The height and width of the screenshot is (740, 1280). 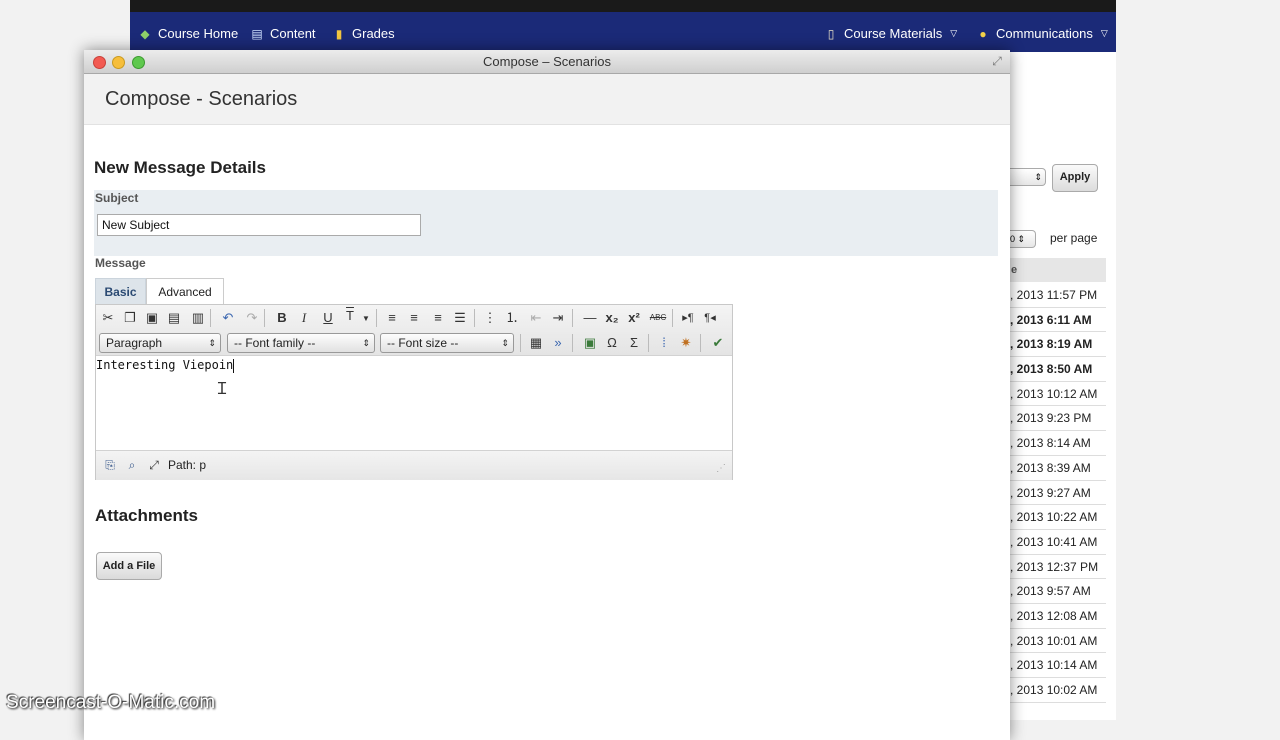 What do you see at coordinates (259, 225) in the screenshot?
I see `subject-input` at bounding box center [259, 225].